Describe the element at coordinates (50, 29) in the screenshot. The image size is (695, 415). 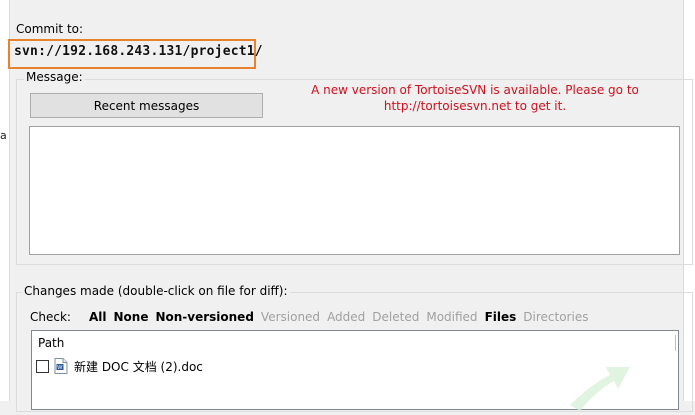
I see `commit-to-label: Commit to:` at that location.